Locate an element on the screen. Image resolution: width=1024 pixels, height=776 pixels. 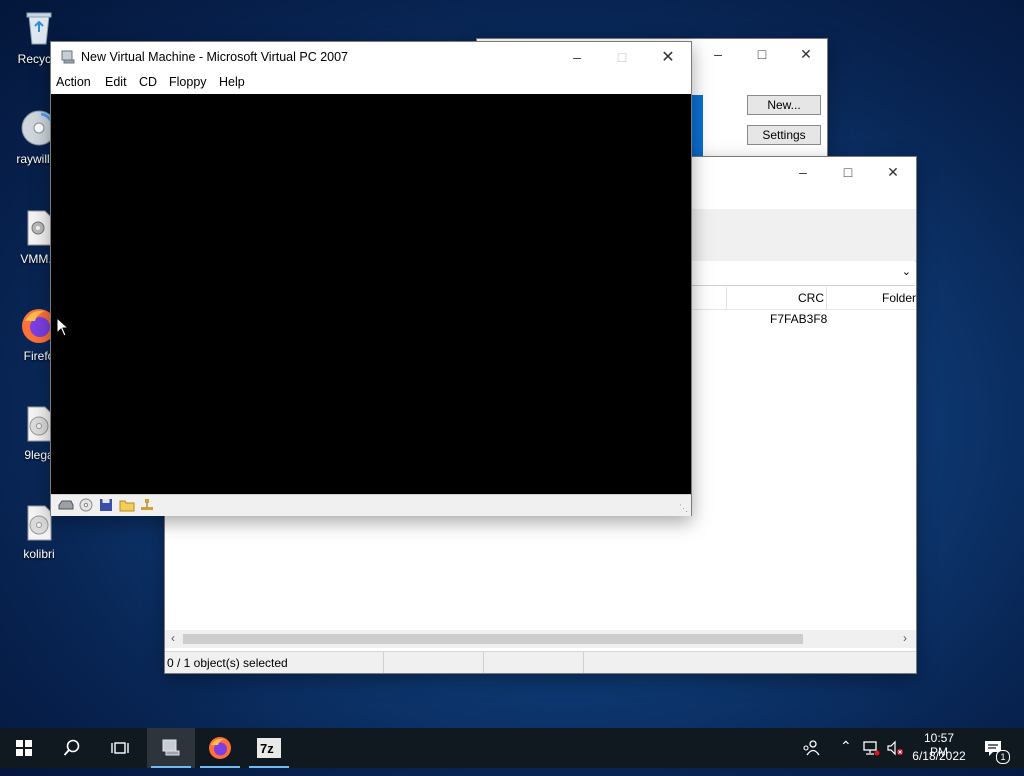
menu-bar: Action Edit CD Floppy Help is located at coordinates (371, 83).